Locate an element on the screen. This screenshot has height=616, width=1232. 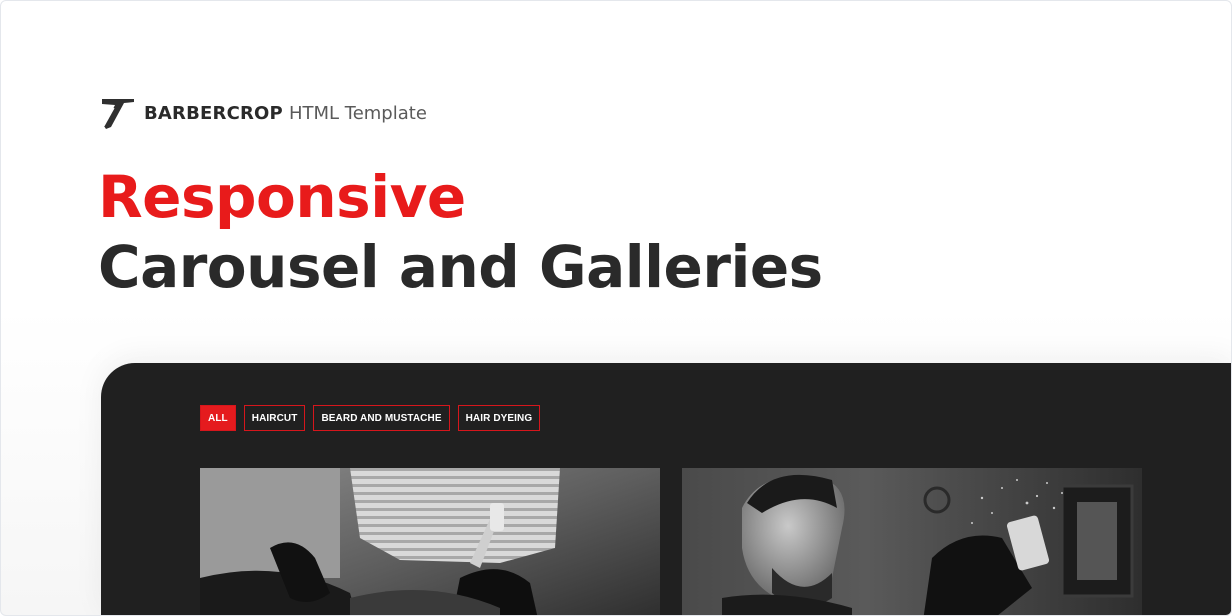
headline-accent: Responsive is located at coordinates (282, 197).